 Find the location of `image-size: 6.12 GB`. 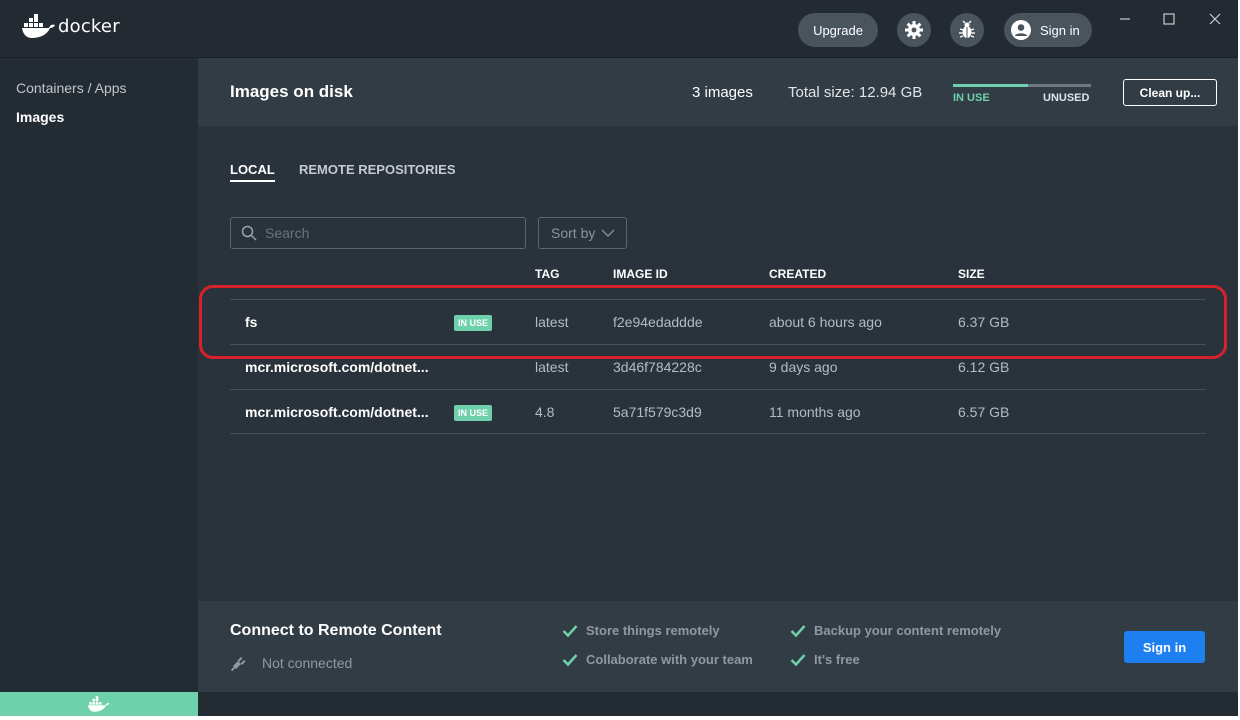

image-size: 6.12 GB is located at coordinates (984, 367).